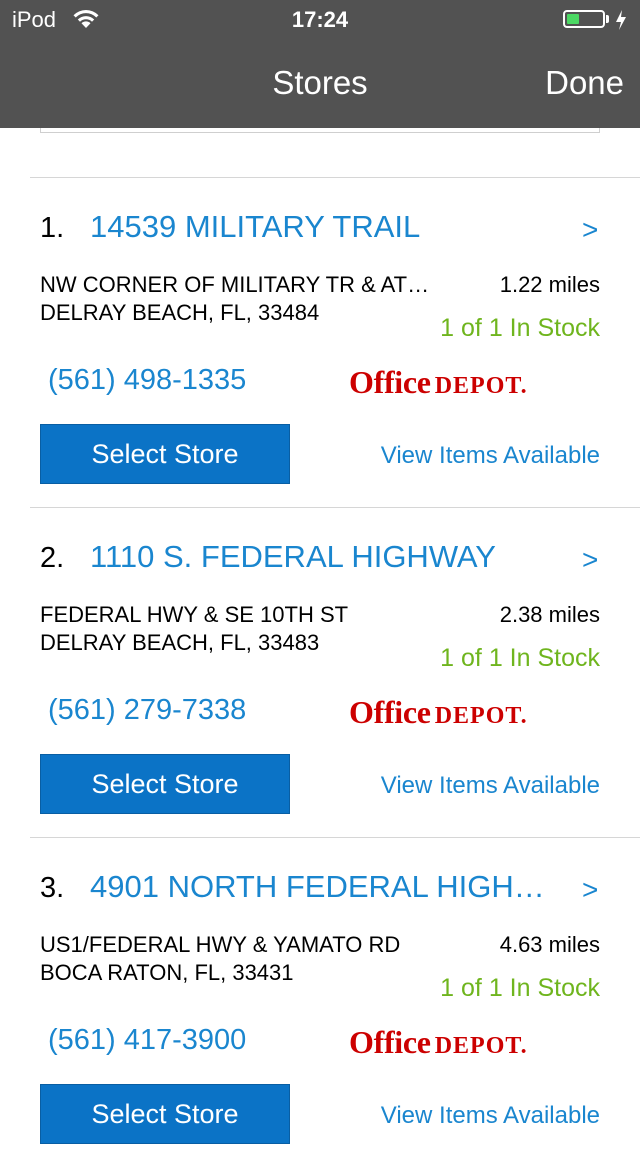 The height and width of the screenshot is (1168, 640). Describe the element at coordinates (147, 1040) in the screenshot. I see `phone-link: (561) 417-3900` at that location.